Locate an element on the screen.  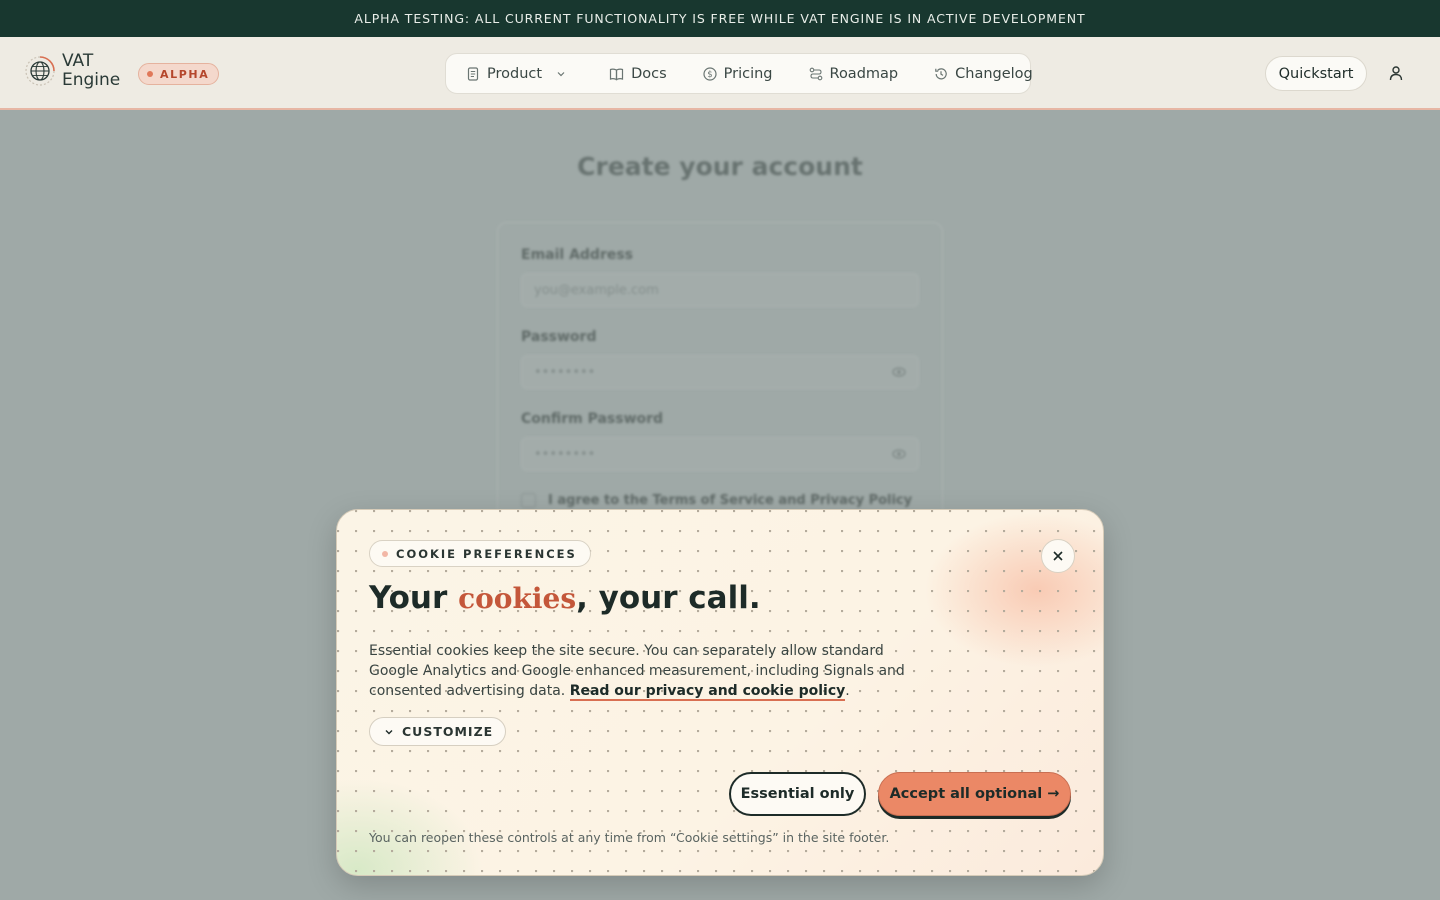
book-icon is located at coordinates (616, 74).